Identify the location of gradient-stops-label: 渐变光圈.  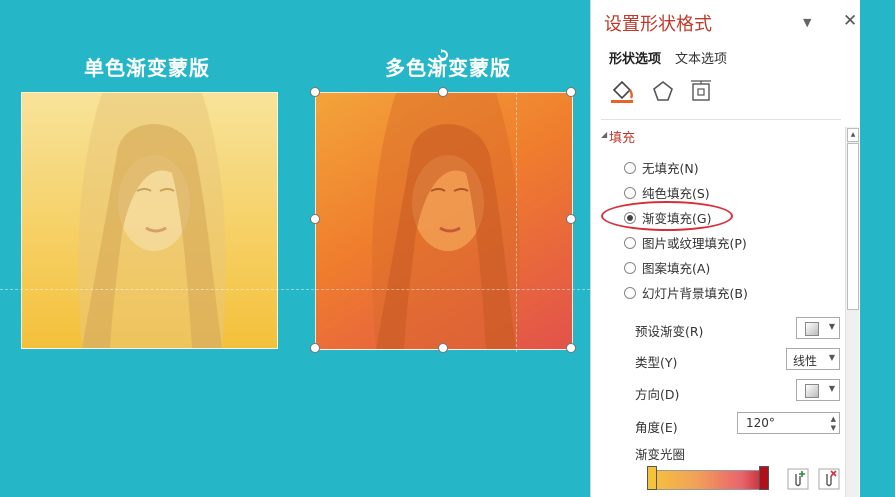
(660, 454).